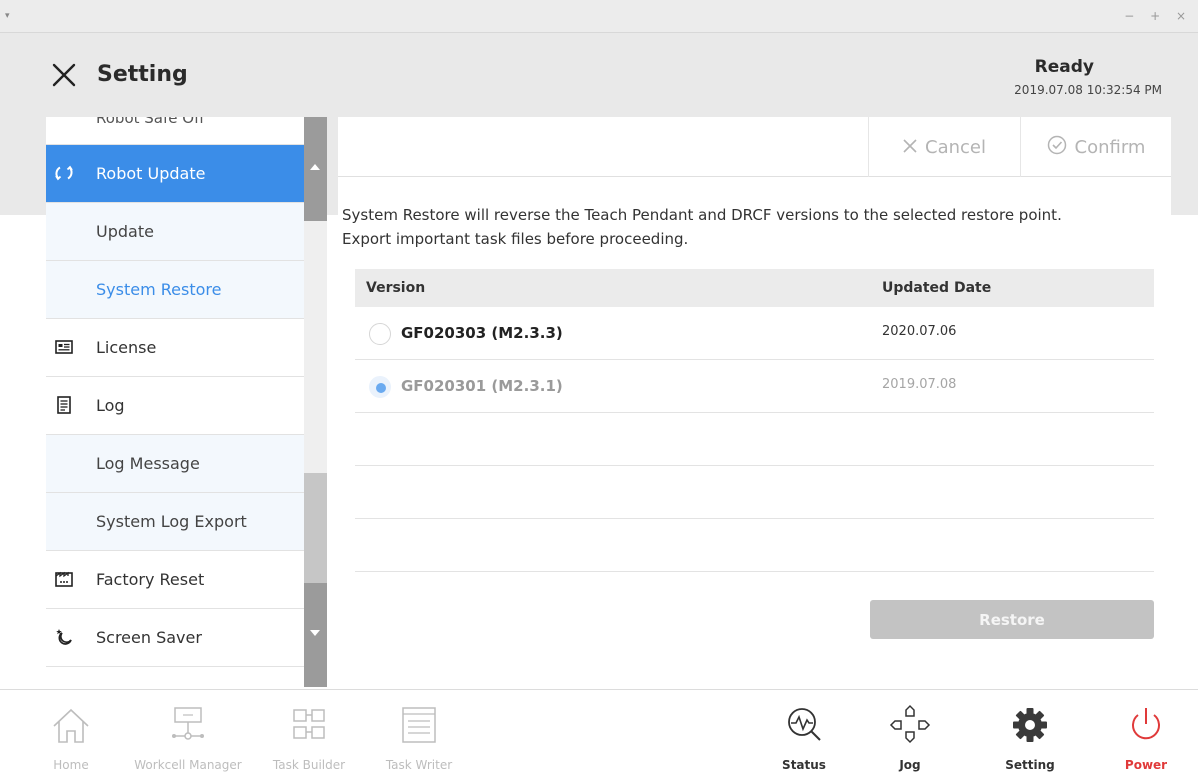 This screenshot has width=1198, height=779. Describe the element at coordinates (148, 463) in the screenshot. I see `sidebar-item-label: Log Message` at that location.